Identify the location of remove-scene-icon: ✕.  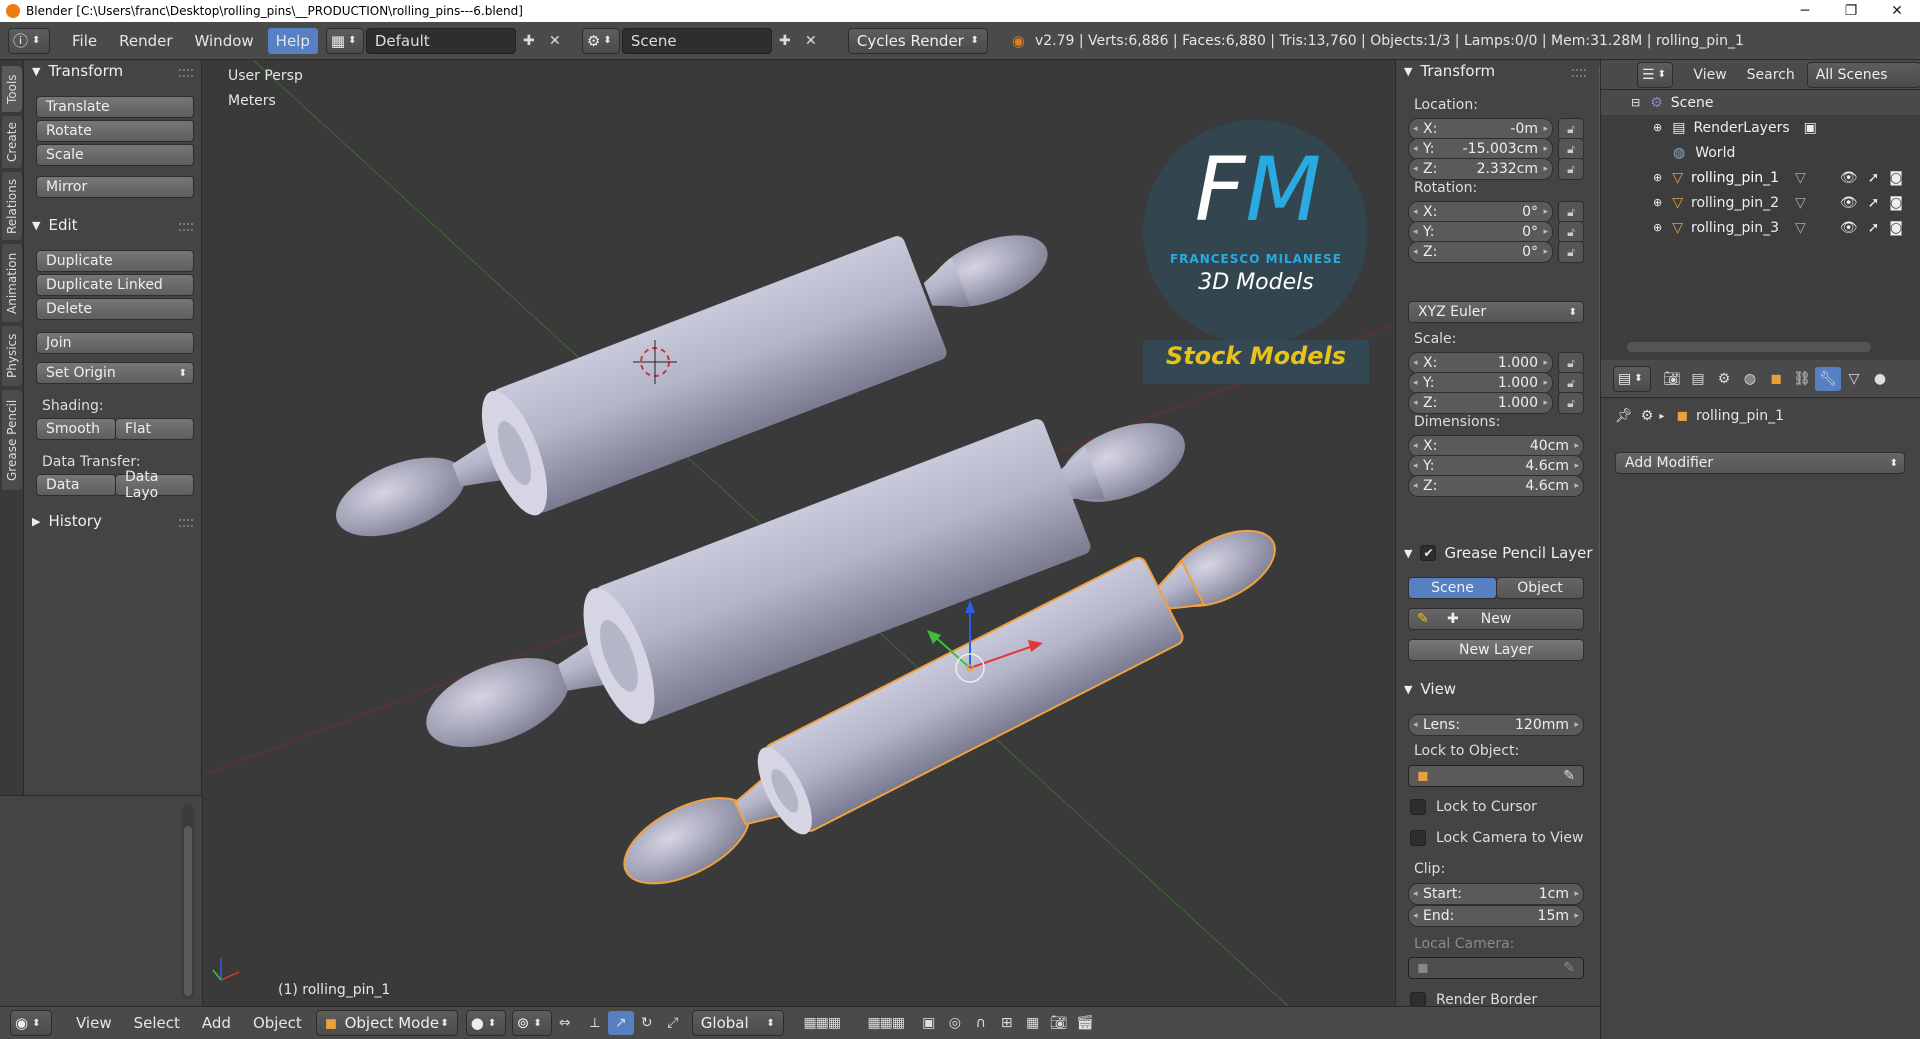
(811, 41).